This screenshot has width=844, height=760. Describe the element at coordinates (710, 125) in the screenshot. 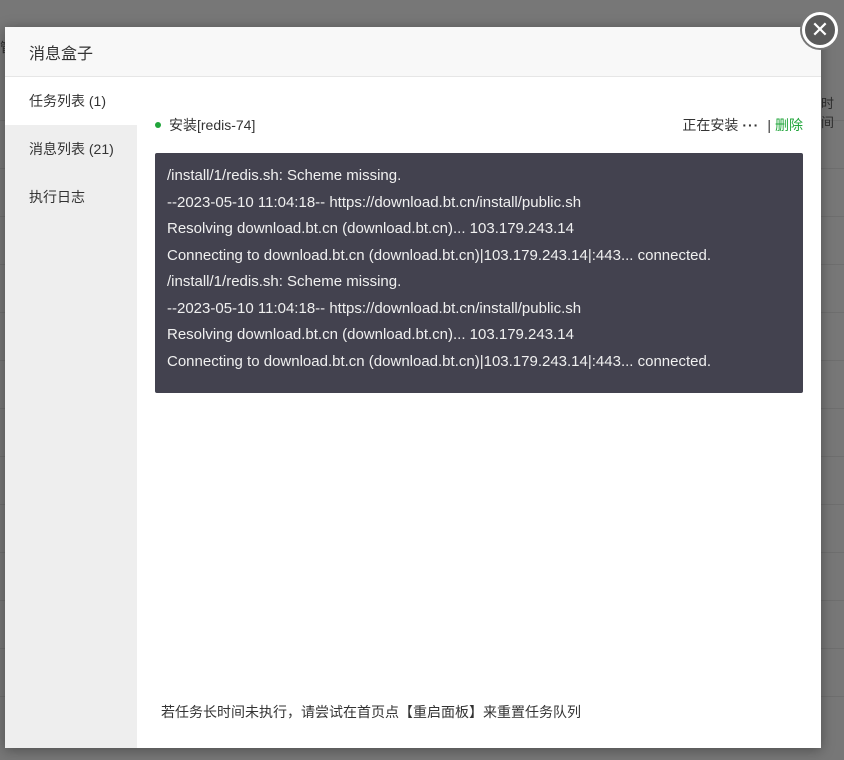

I see `task-status: 正在安装` at that location.